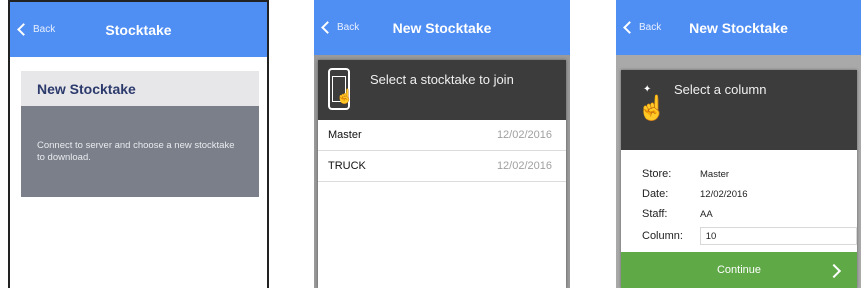 The width and height of the screenshot is (863, 288). Describe the element at coordinates (442, 79) in the screenshot. I see `dialog-title: Select a stocktake to join` at that location.